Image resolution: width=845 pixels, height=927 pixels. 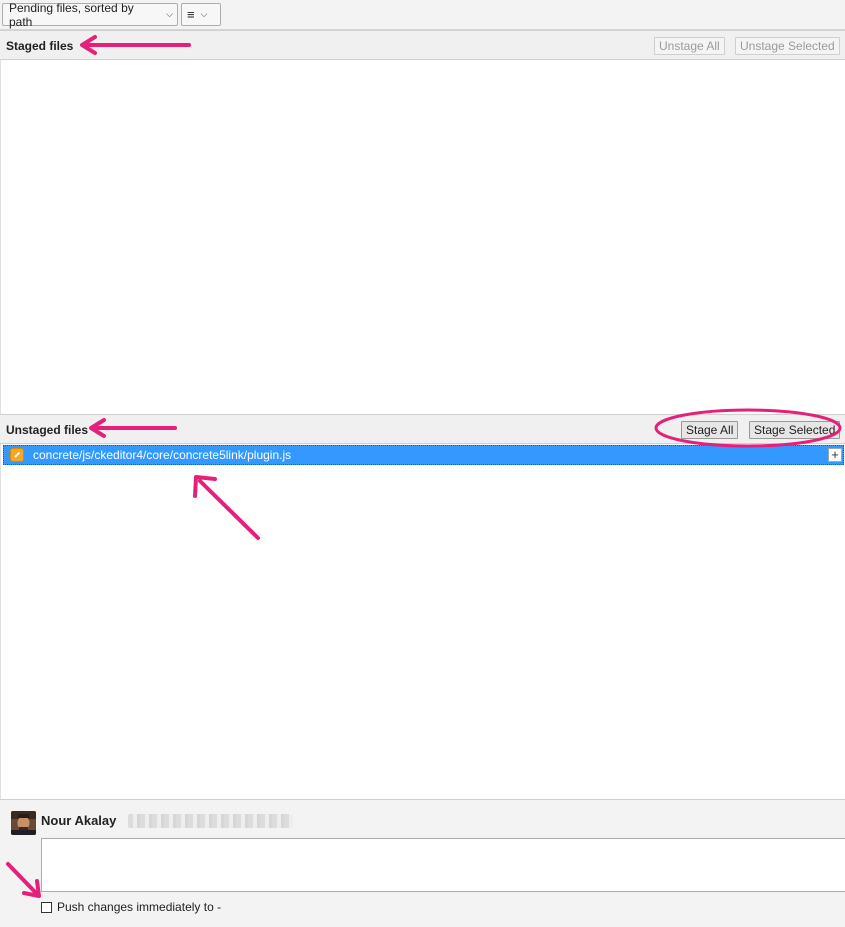 What do you see at coordinates (79, 820) in the screenshot?
I see `author-name: Nour Akalay` at bounding box center [79, 820].